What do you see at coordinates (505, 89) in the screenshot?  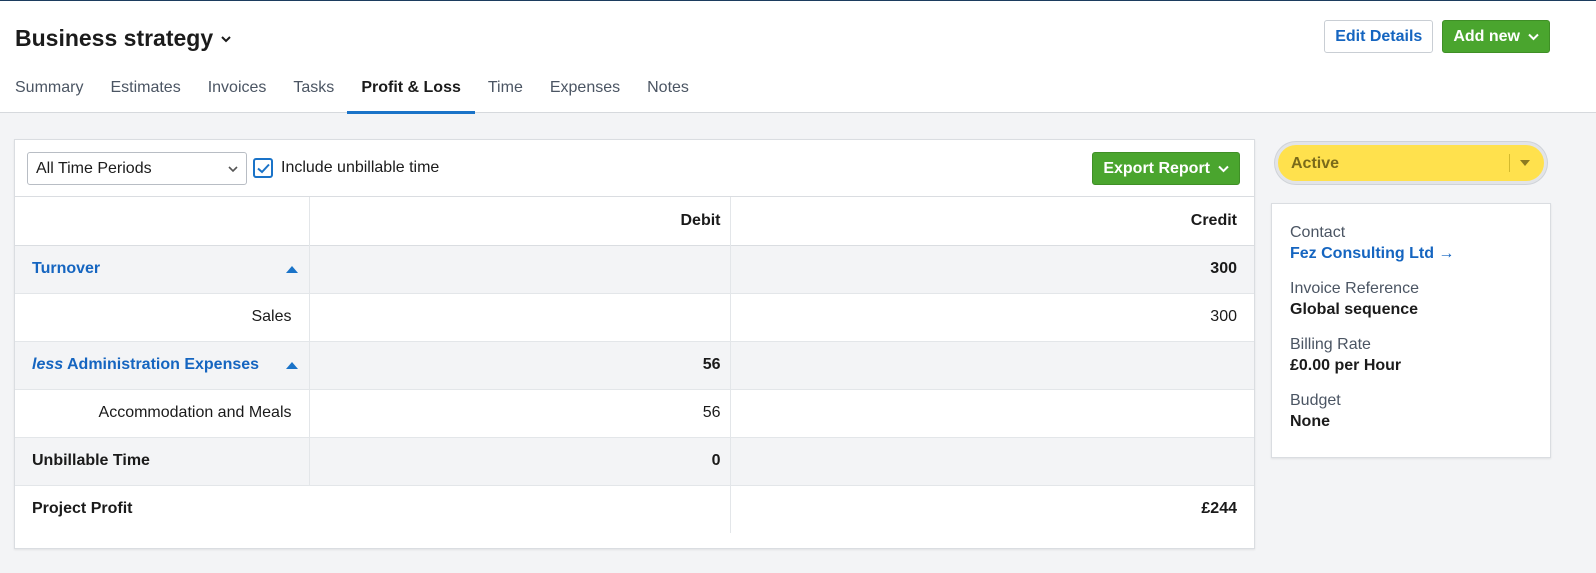 I see `tab-time: Time` at bounding box center [505, 89].